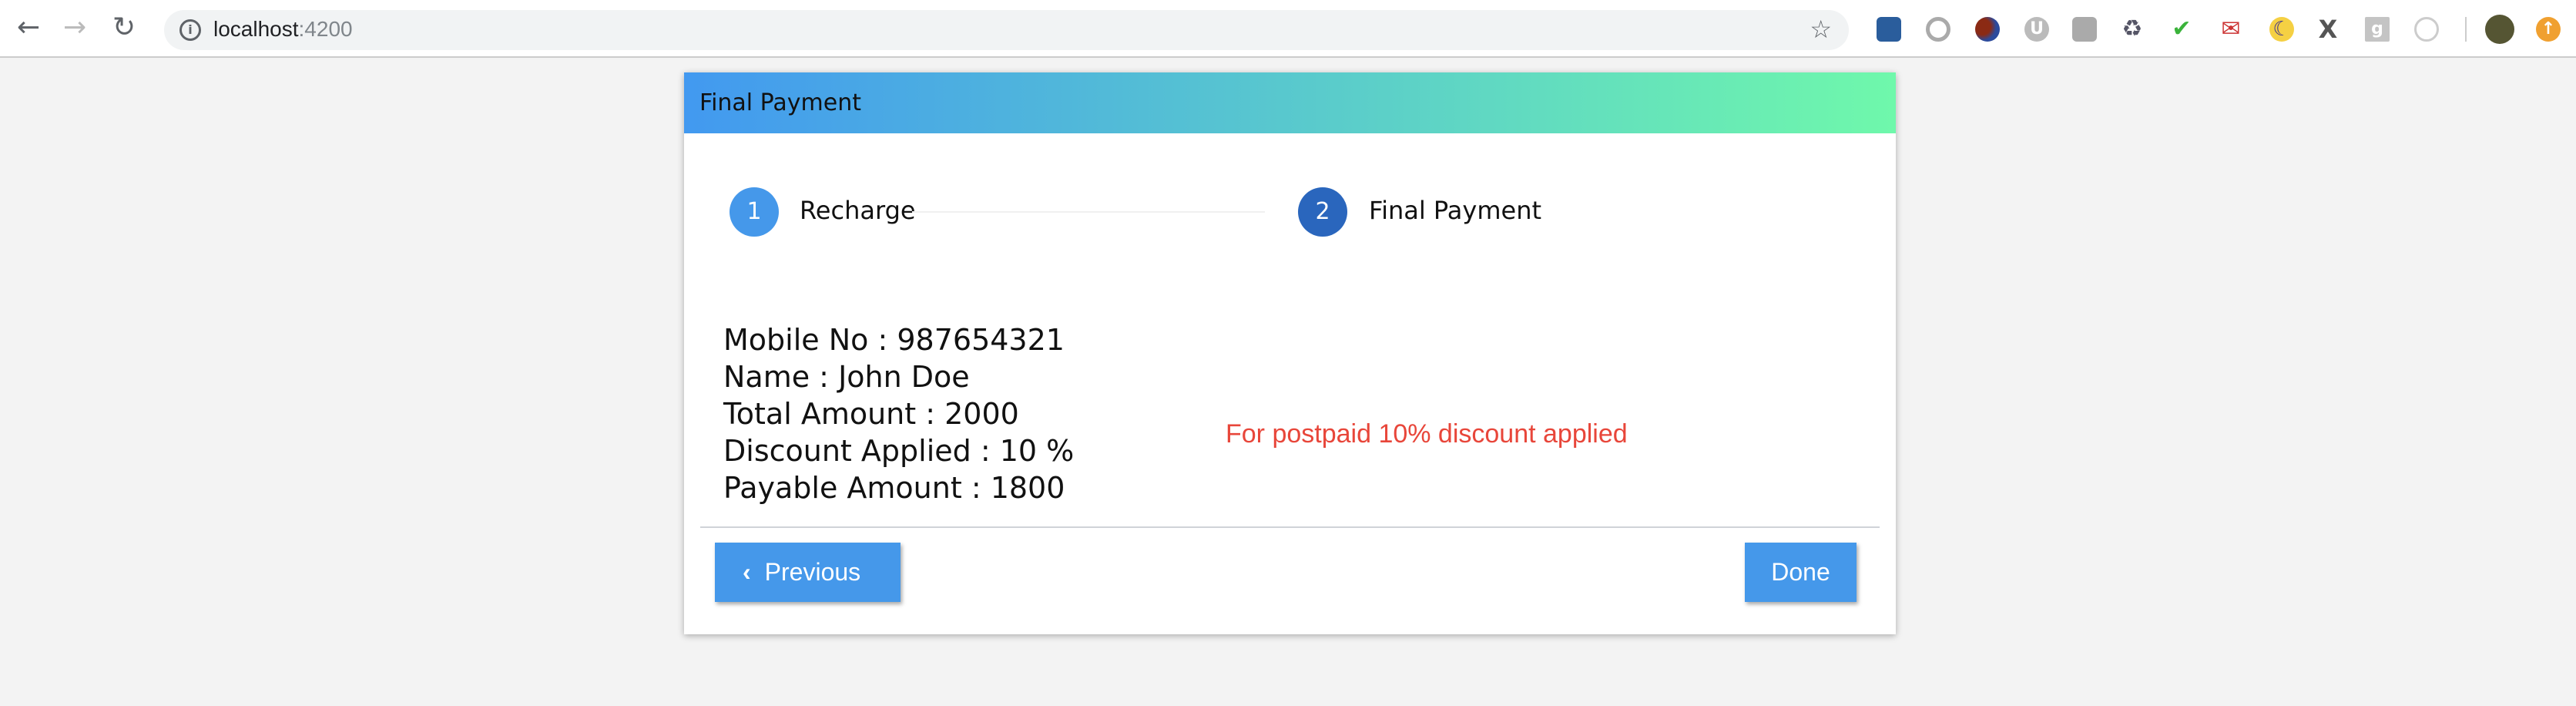 Image resolution: width=2576 pixels, height=706 pixels. Describe the element at coordinates (2281, 29) in the screenshot. I see `moon-extension-icon: ☾` at that location.